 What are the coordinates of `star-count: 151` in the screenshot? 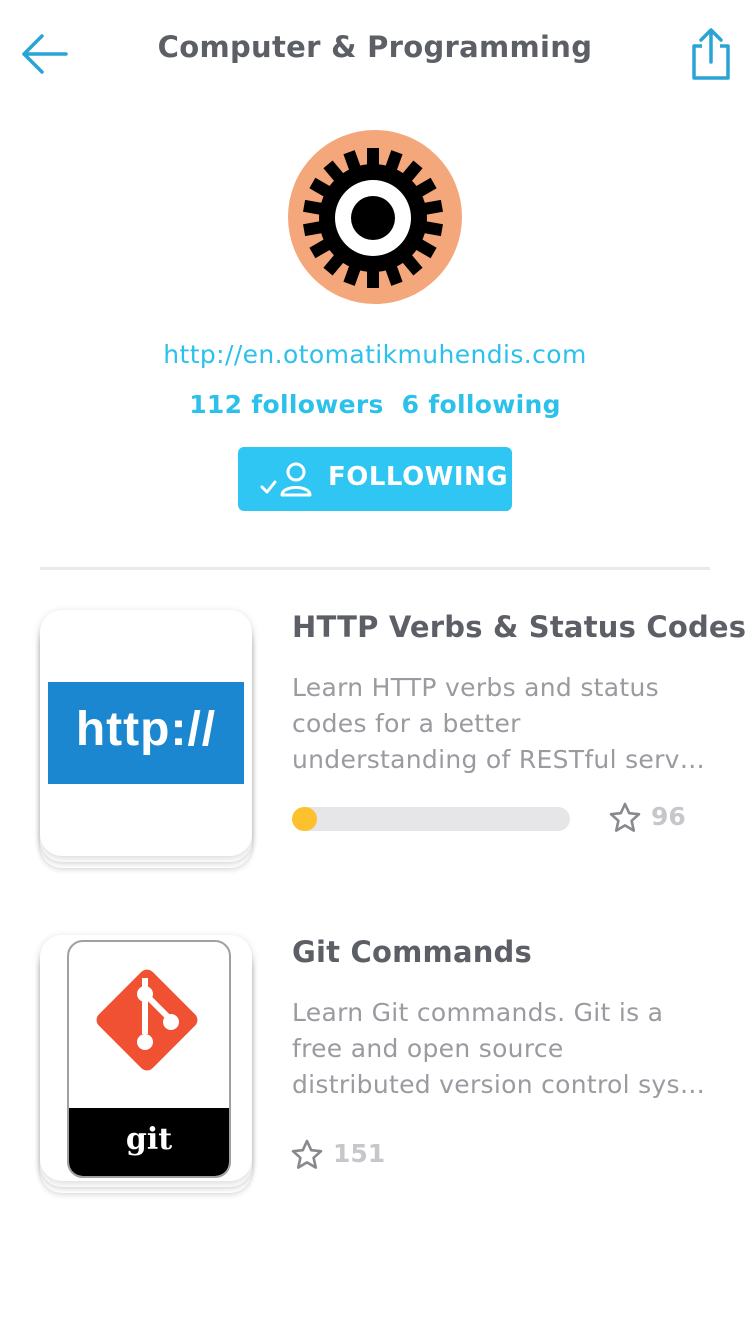 It's located at (359, 1153).